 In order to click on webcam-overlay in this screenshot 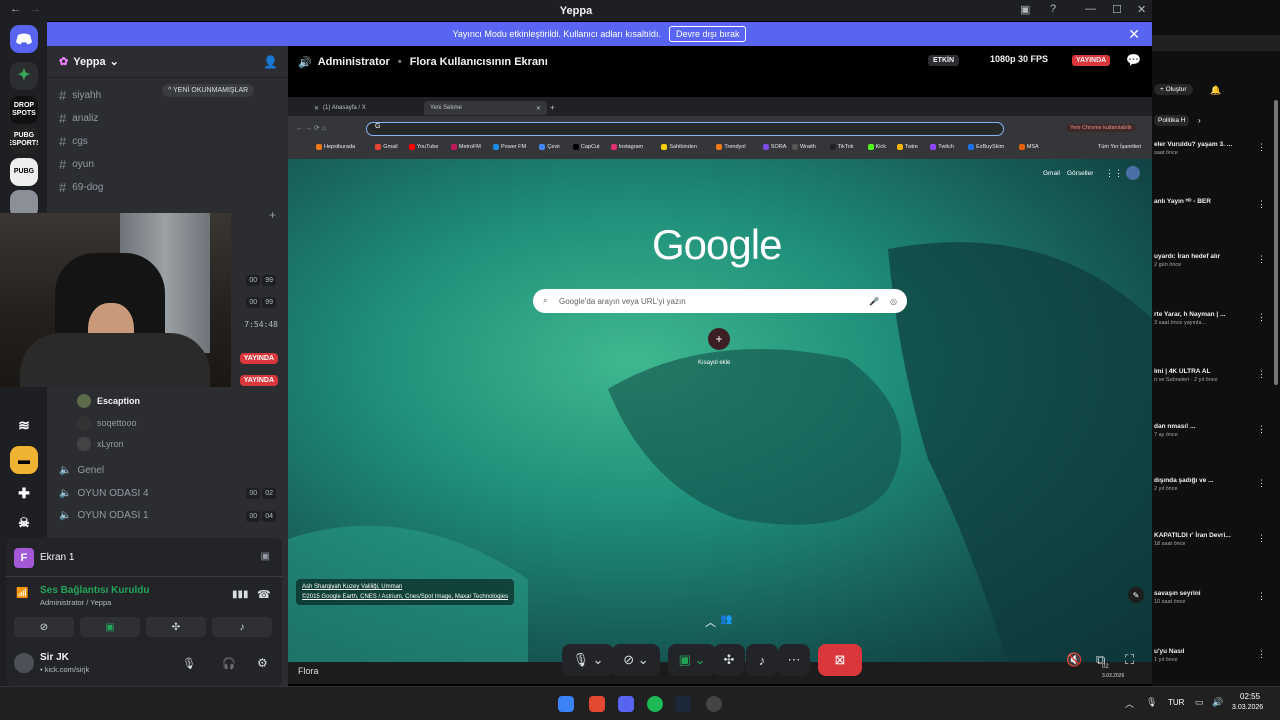, I will do `click(115, 300)`.